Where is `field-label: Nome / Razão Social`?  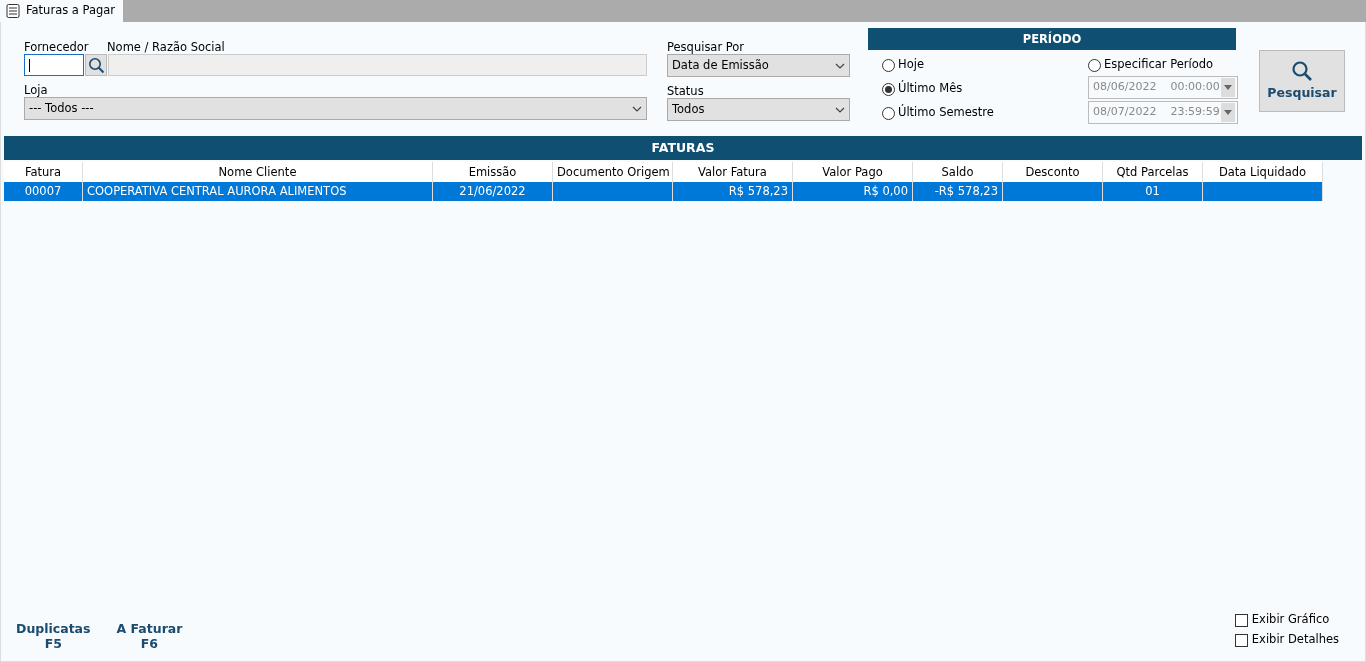 field-label: Nome / Razão Social is located at coordinates (166, 47).